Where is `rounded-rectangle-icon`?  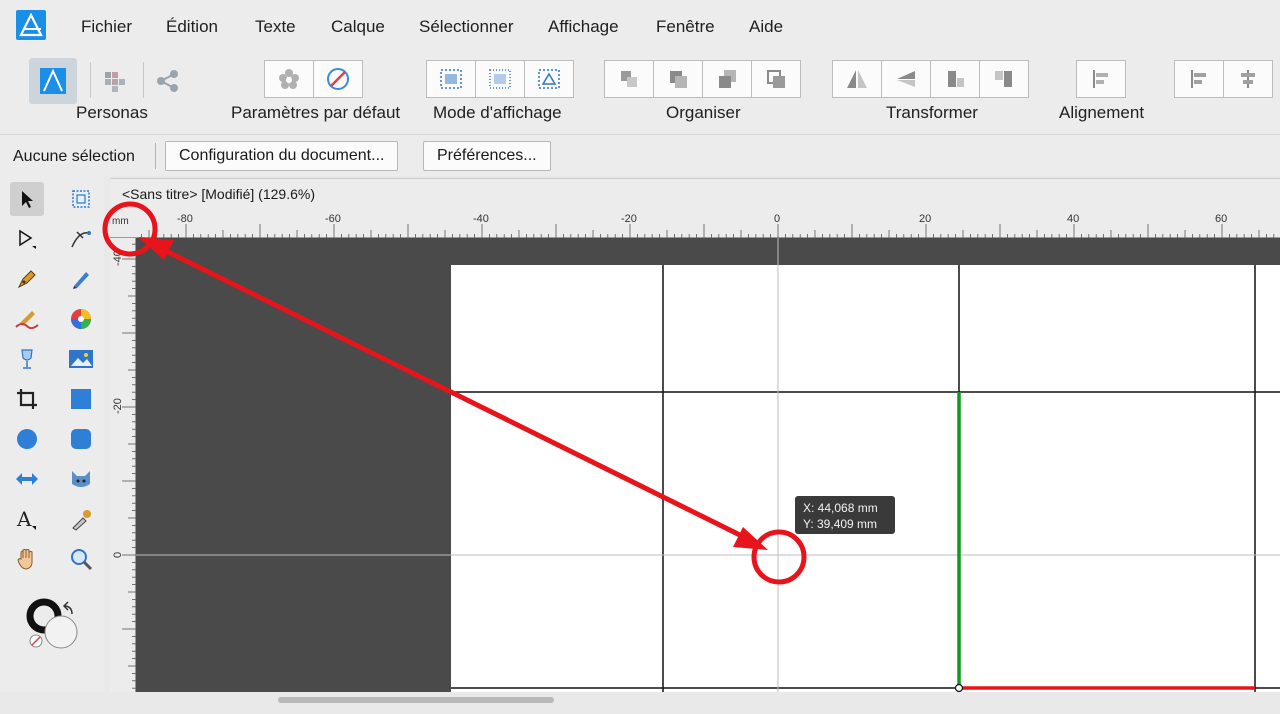
rounded-rectangle-icon is located at coordinates (81, 439).